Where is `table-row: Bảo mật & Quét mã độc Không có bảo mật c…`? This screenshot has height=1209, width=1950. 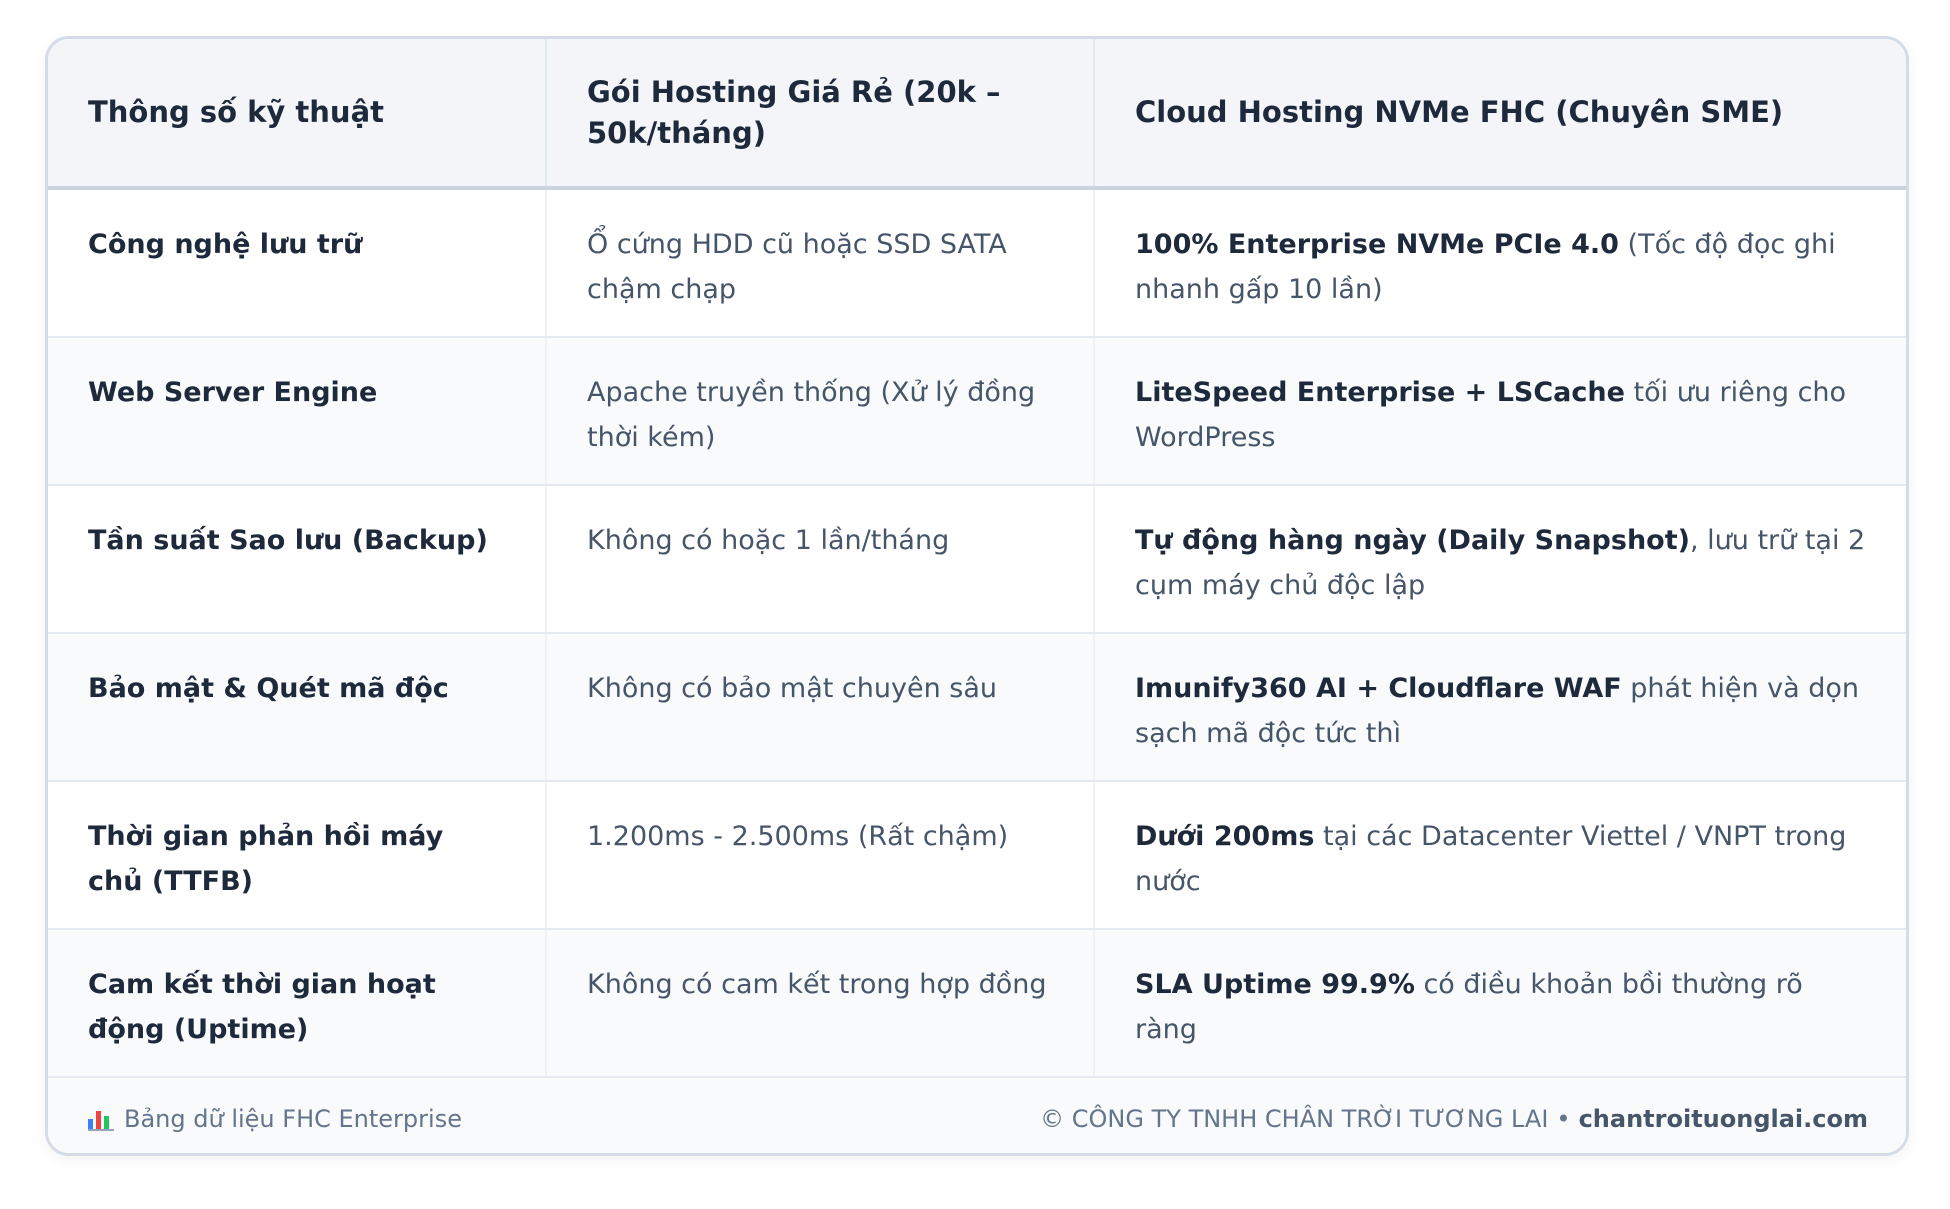
table-row: Bảo mật & Quét mã độc Không có bảo mật c… is located at coordinates (977, 708).